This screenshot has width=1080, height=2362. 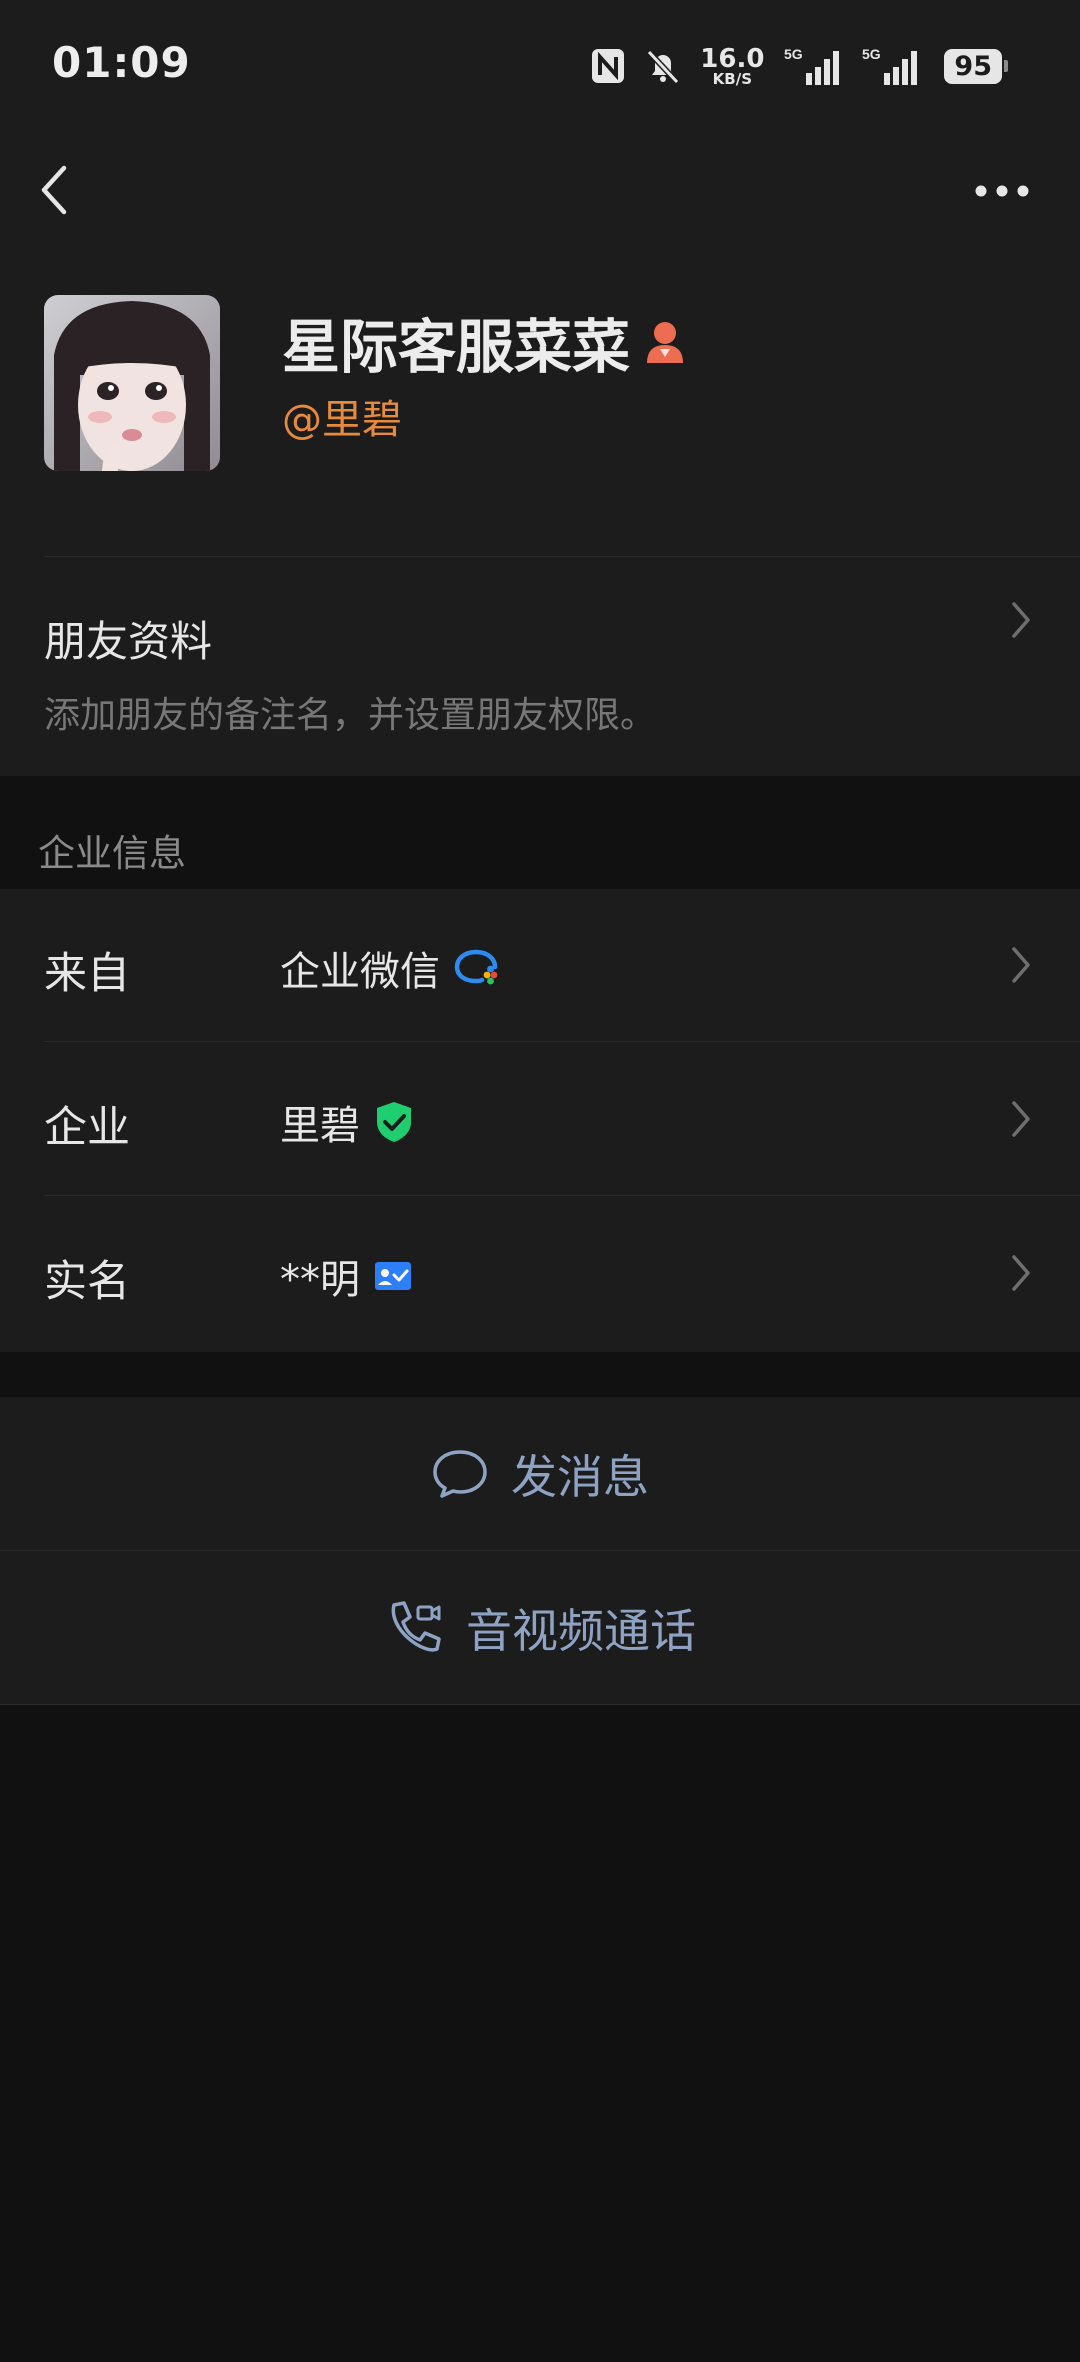 I want to click on battery-indicator: 95, so click(x=976, y=66).